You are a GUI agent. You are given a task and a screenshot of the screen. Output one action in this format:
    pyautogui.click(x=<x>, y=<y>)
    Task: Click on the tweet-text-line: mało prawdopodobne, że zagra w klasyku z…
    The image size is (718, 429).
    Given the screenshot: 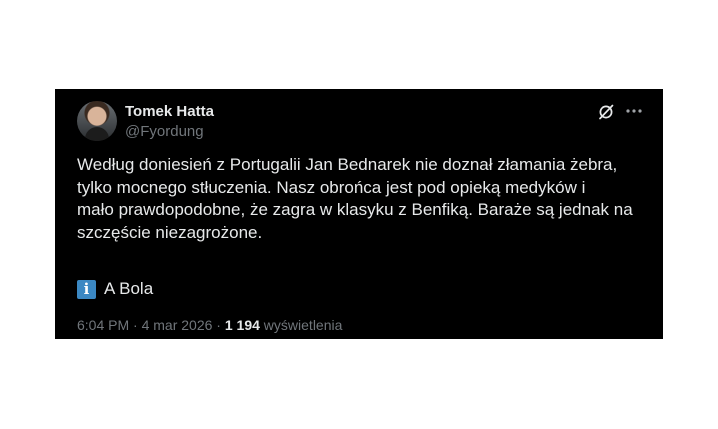 What is the action you would take?
    pyautogui.click(x=355, y=209)
    